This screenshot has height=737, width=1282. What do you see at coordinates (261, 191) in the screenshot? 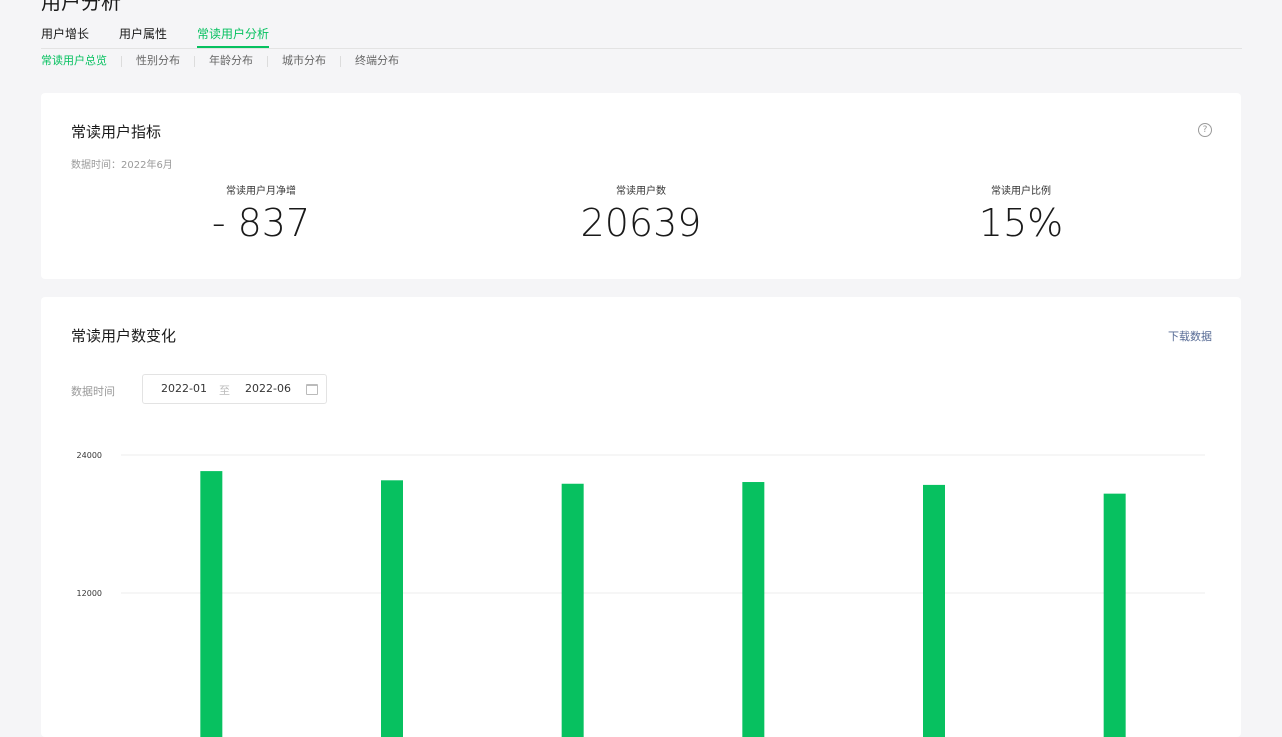
I see `metric-label: 常读用户月净增` at bounding box center [261, 191].